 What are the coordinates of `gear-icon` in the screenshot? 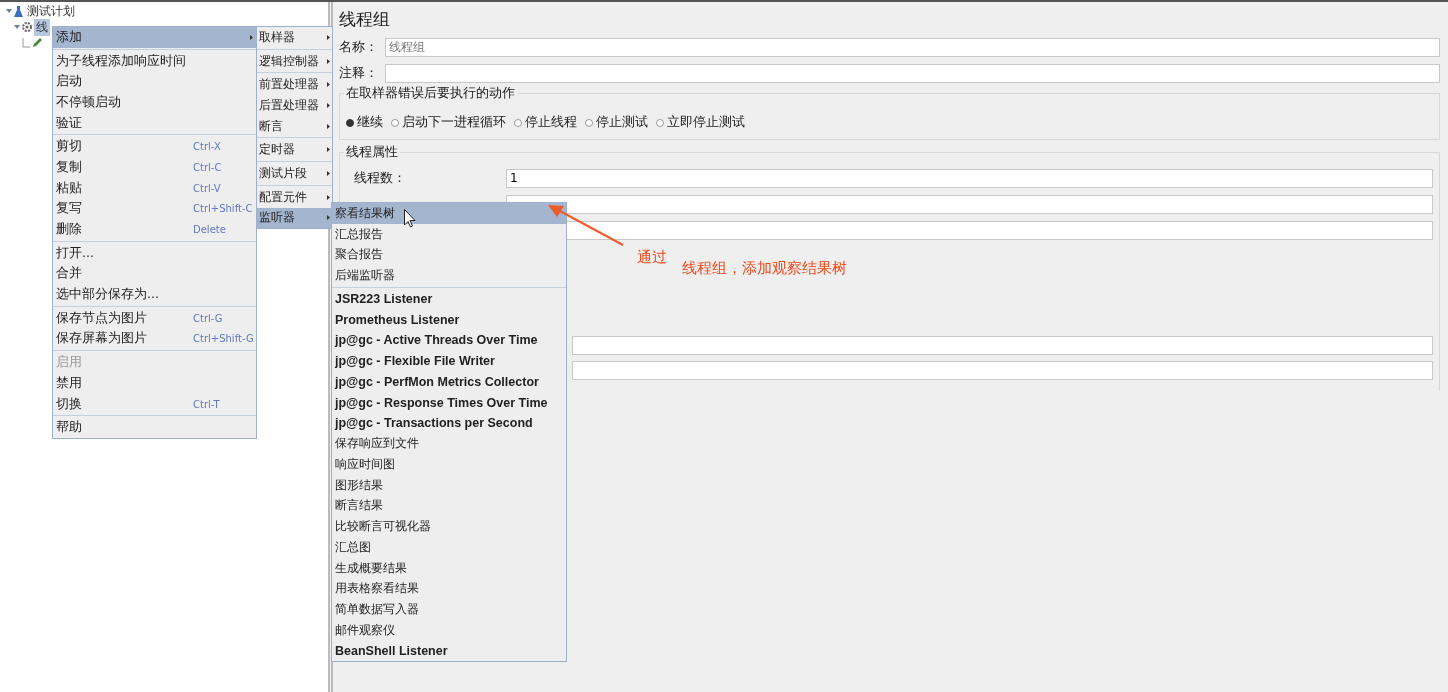 It's located at (27, 27).